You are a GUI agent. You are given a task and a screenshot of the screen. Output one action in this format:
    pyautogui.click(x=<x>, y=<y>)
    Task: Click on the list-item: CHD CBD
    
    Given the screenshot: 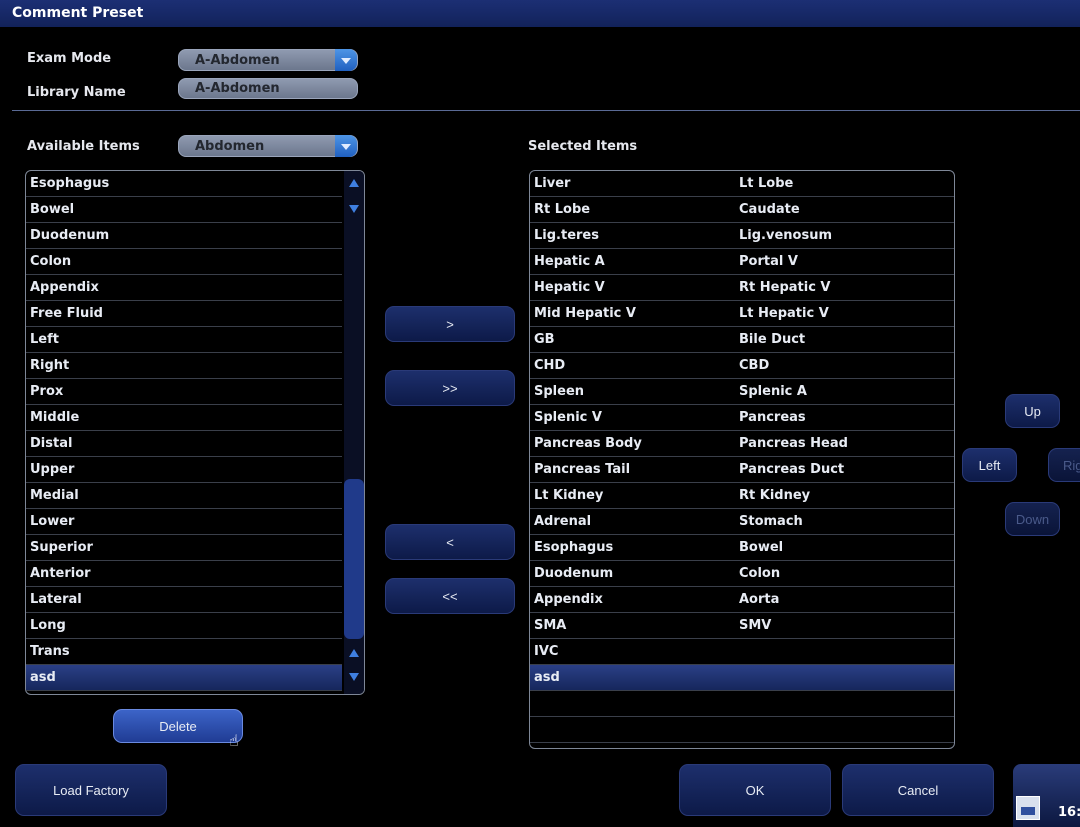 What is the action you would take?
    pyautogui.click(x=742, y=366)
    